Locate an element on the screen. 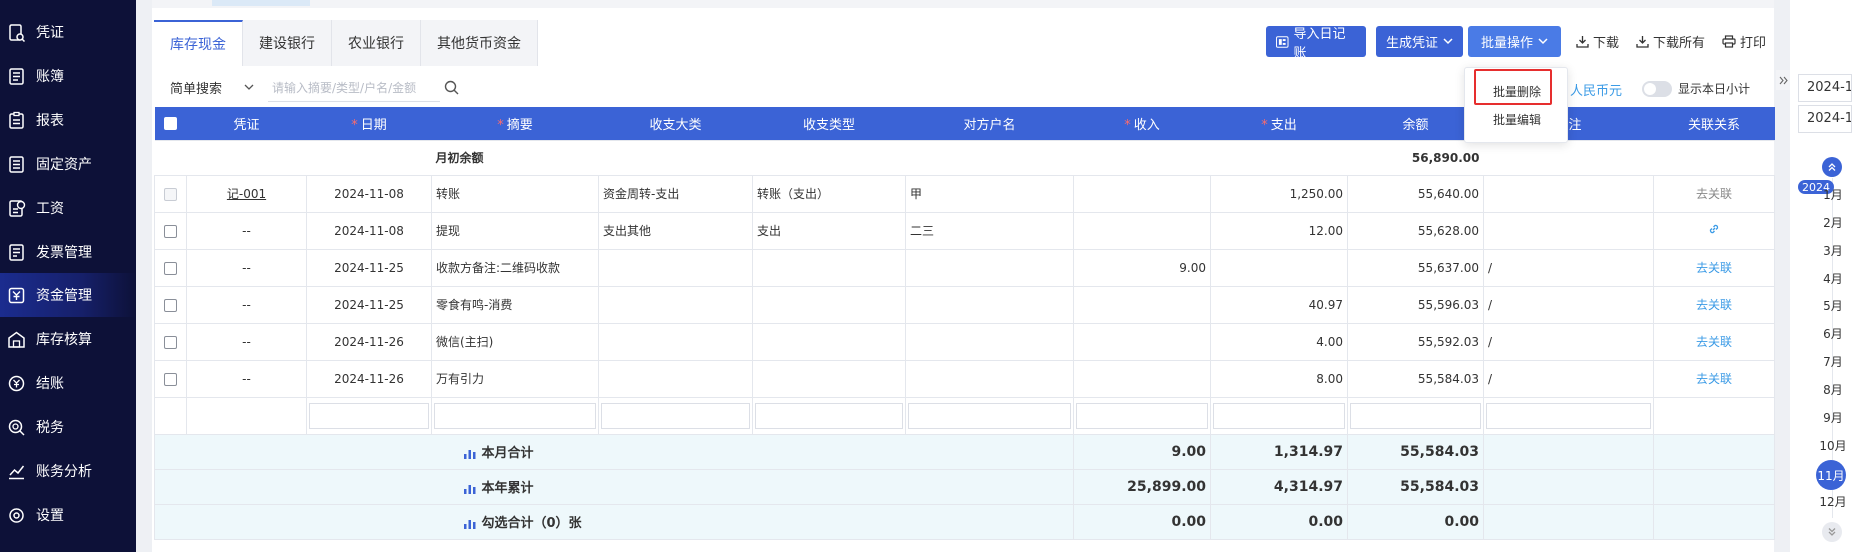 The width and height of the screenshot is (1852, 552). expense-cell: 4.00 is located at coordinates (1279, 341).